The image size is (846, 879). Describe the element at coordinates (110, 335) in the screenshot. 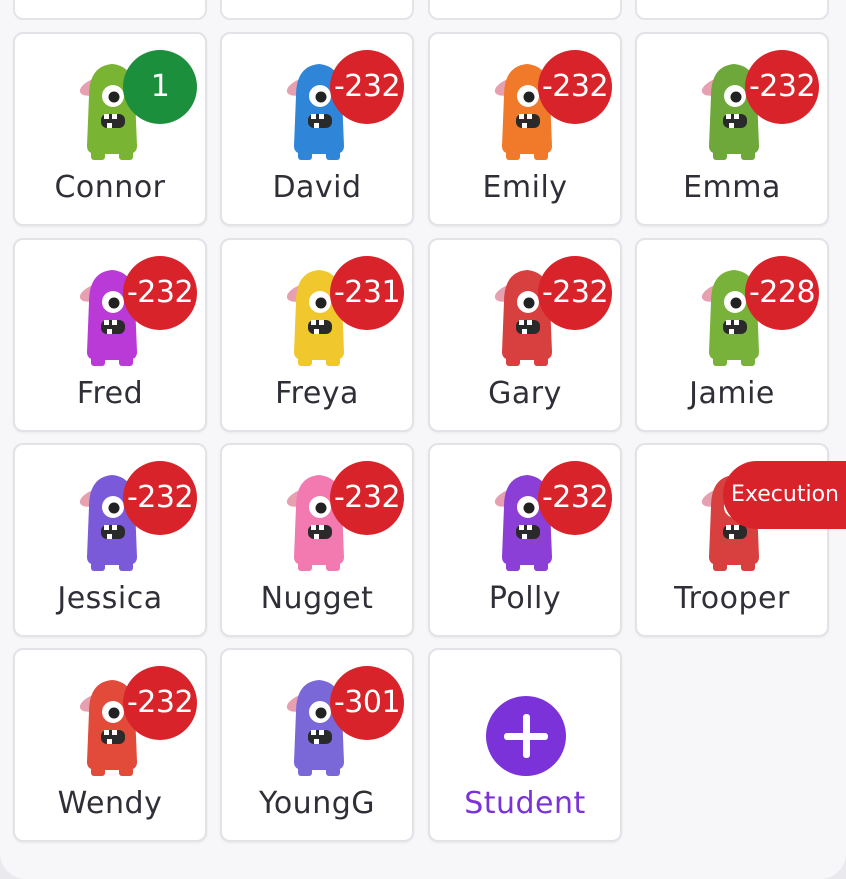

I see `student-card: -232 Fred` at that location.